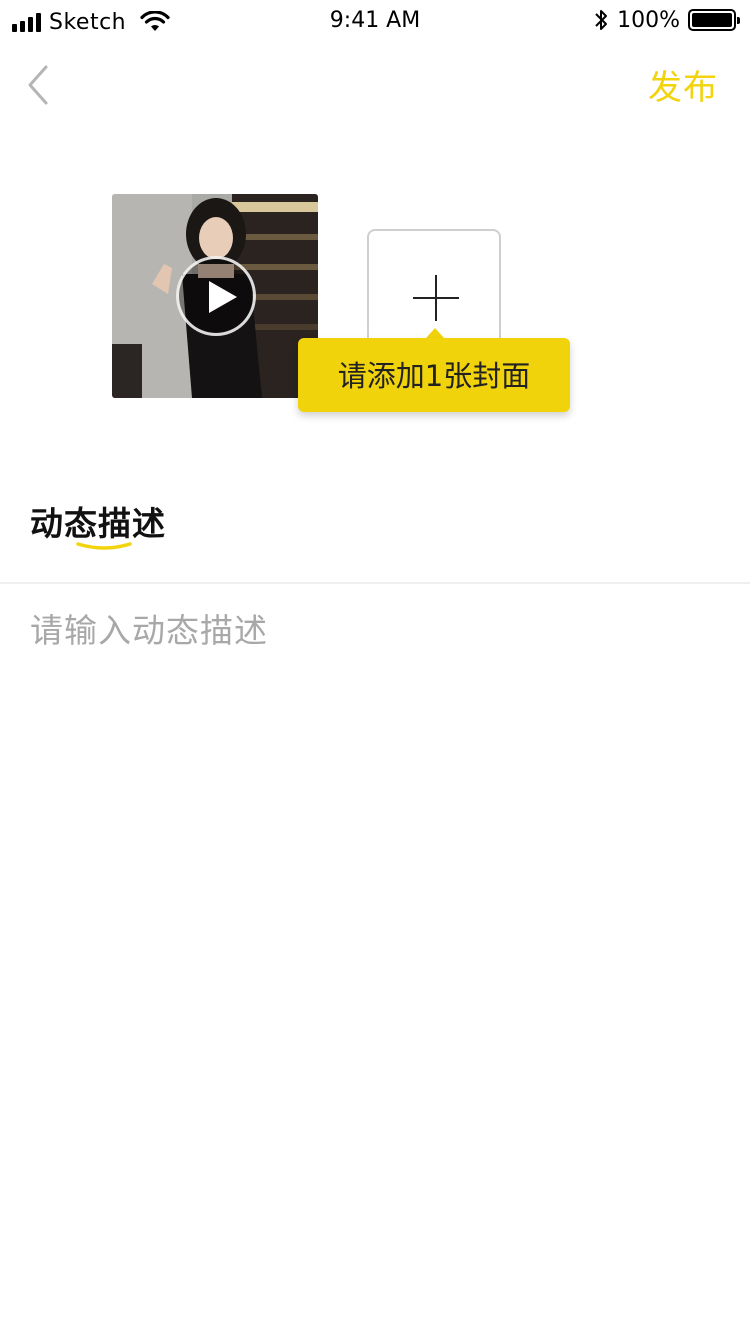 This screenshot has height=1334, width=750. Describe the element at coordinates (436, 298) in the screenshot. I see `plus-icon` at that location.